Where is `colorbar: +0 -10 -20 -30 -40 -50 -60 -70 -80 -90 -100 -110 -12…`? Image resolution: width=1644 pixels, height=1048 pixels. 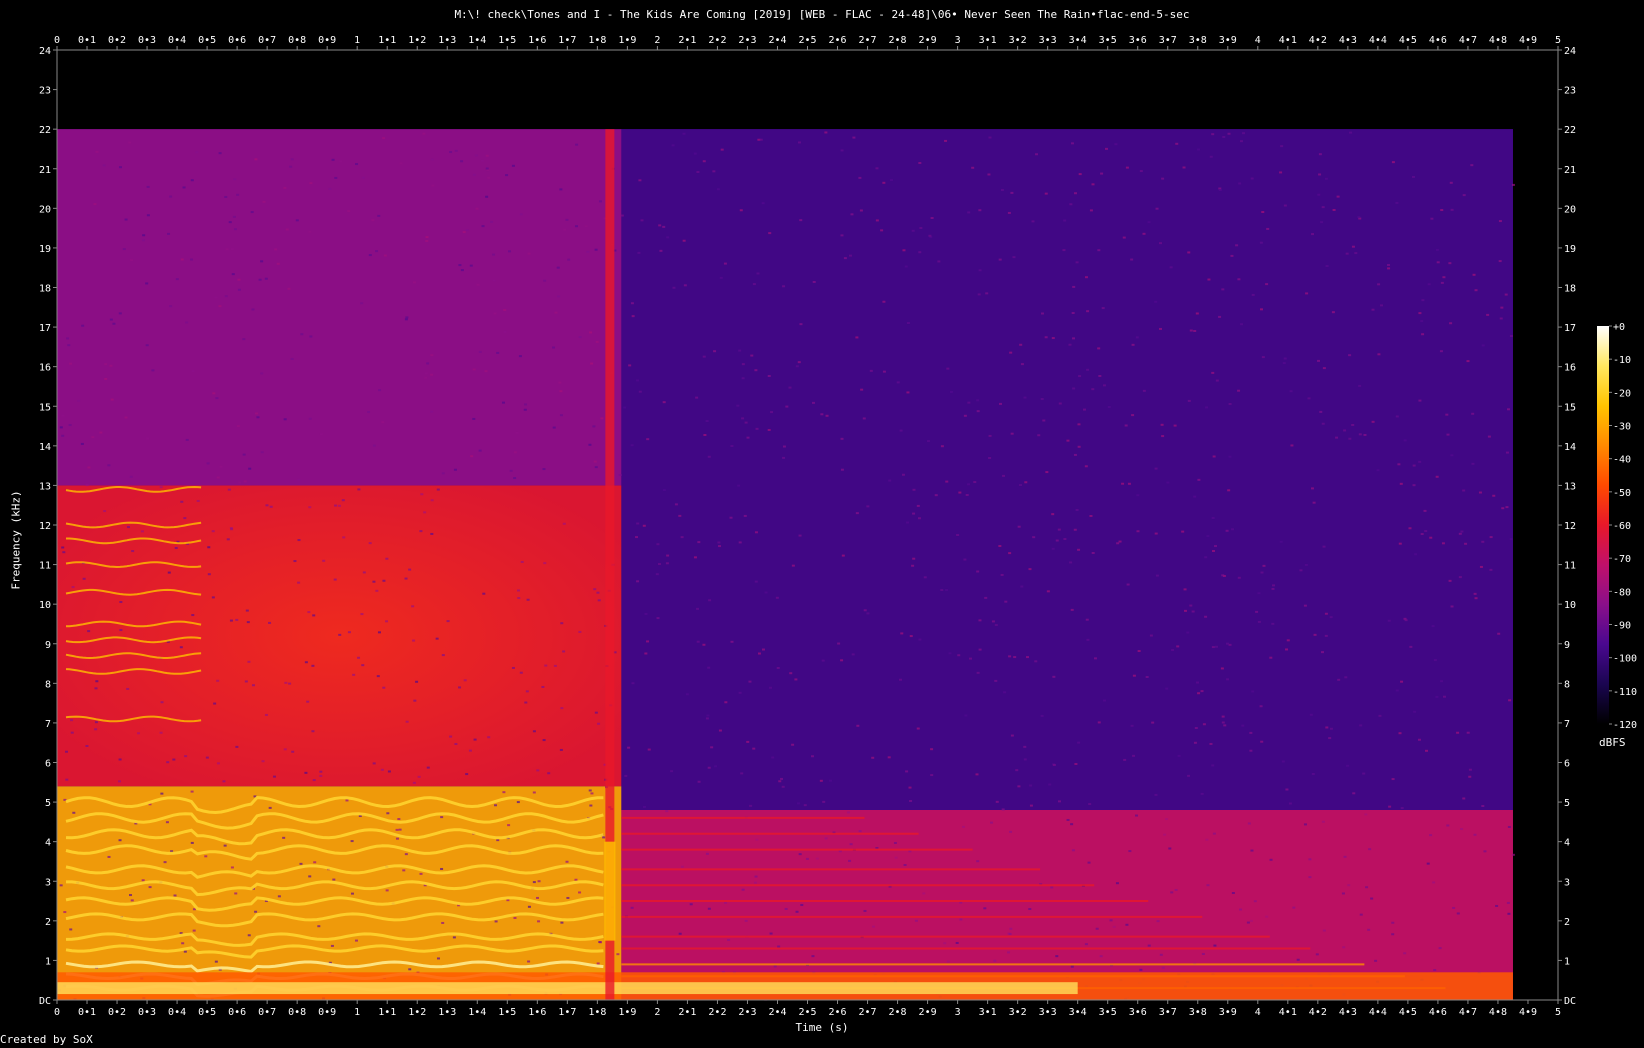
colorbar: +0 -10 -20 -30 -40 -50 -60 -70 -80 -90 -100 -110 -12… is located at coordinates (1617, 526).